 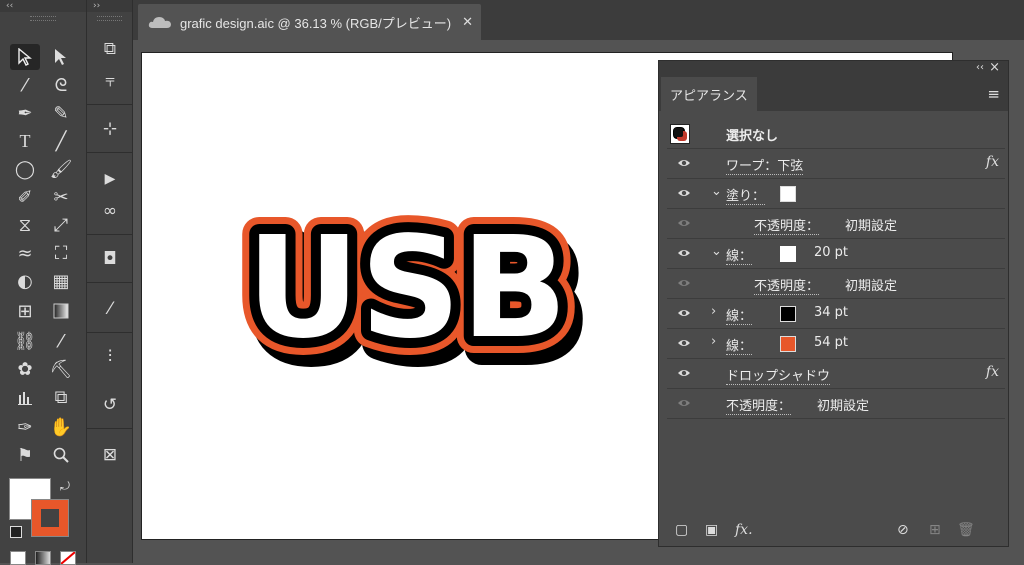 I want to click on add-effect-fx-icon: fx., so click(x=744, y=530).